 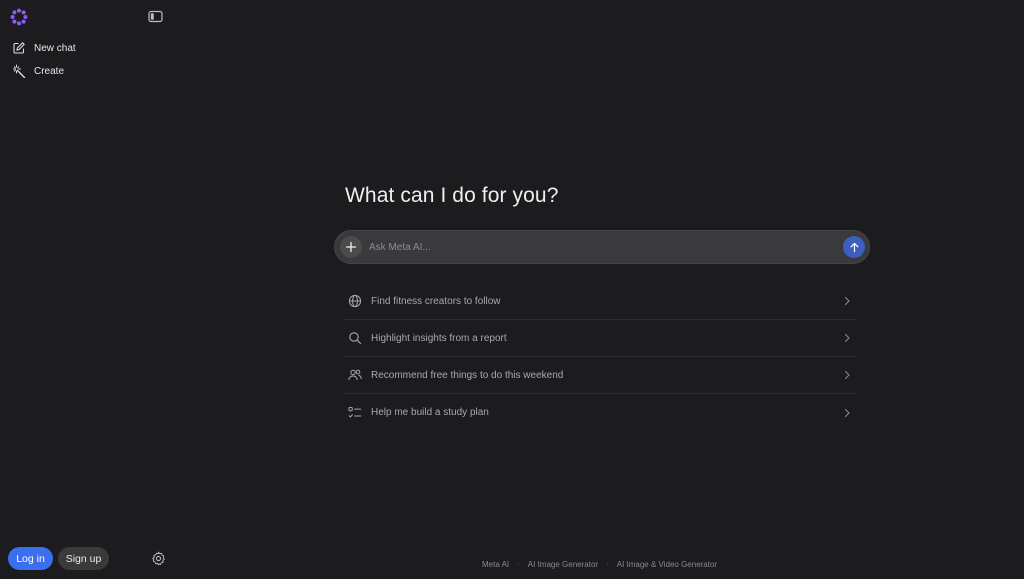 What do you see at coordinates (495, 564) in the screenshot?
I see `footer-link-meta-ai: Meta AI` at bounding box center [495, 564].